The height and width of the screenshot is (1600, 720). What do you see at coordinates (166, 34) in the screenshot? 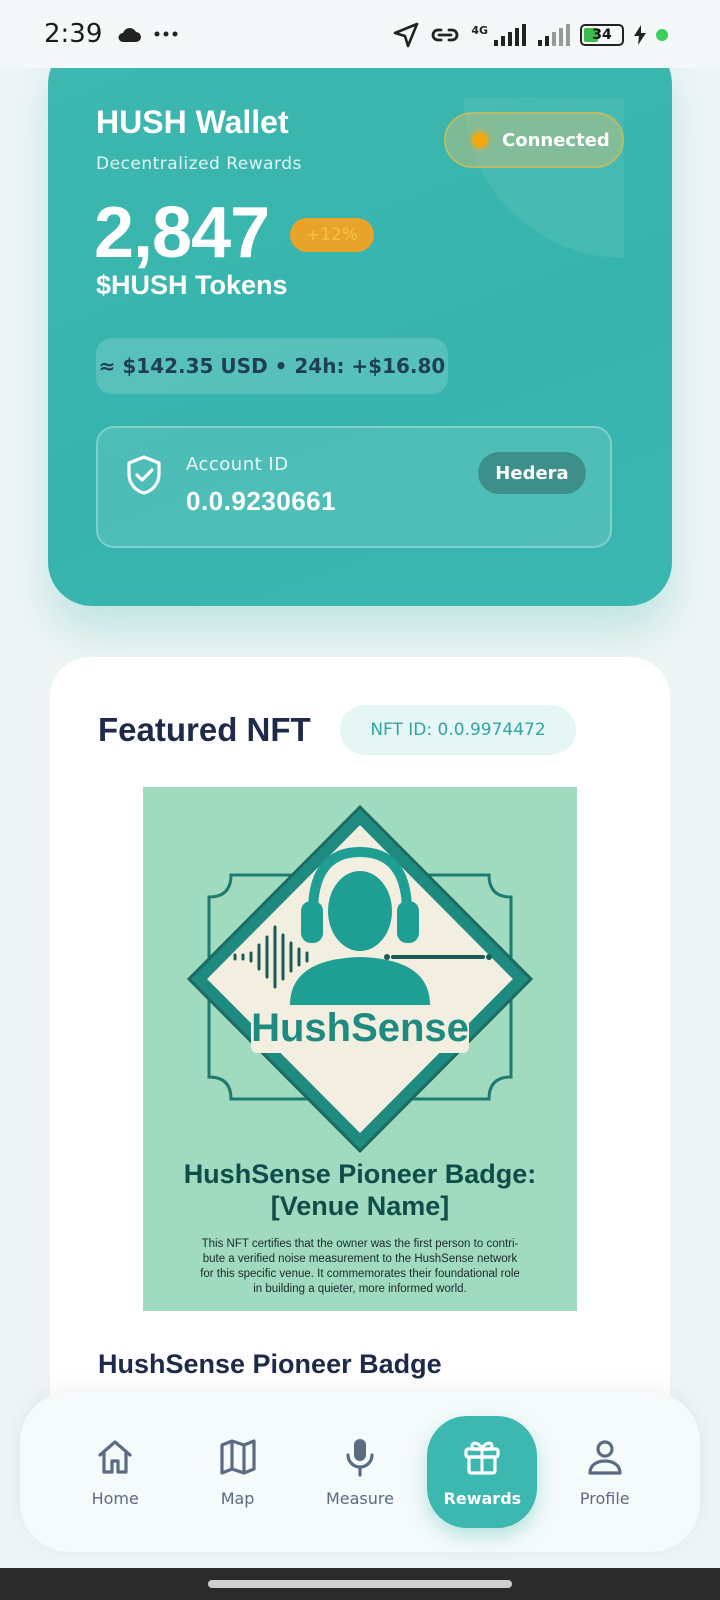
I see `more-dots-icon` at bounding box center [166, 34].